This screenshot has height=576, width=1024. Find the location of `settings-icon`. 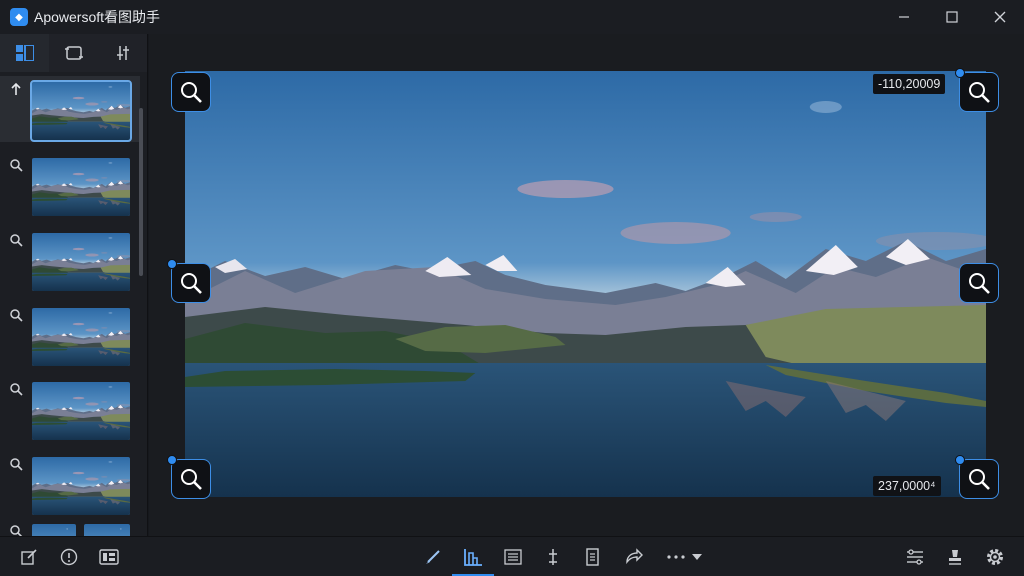

settings-icon is located at coordinates (995, 557).